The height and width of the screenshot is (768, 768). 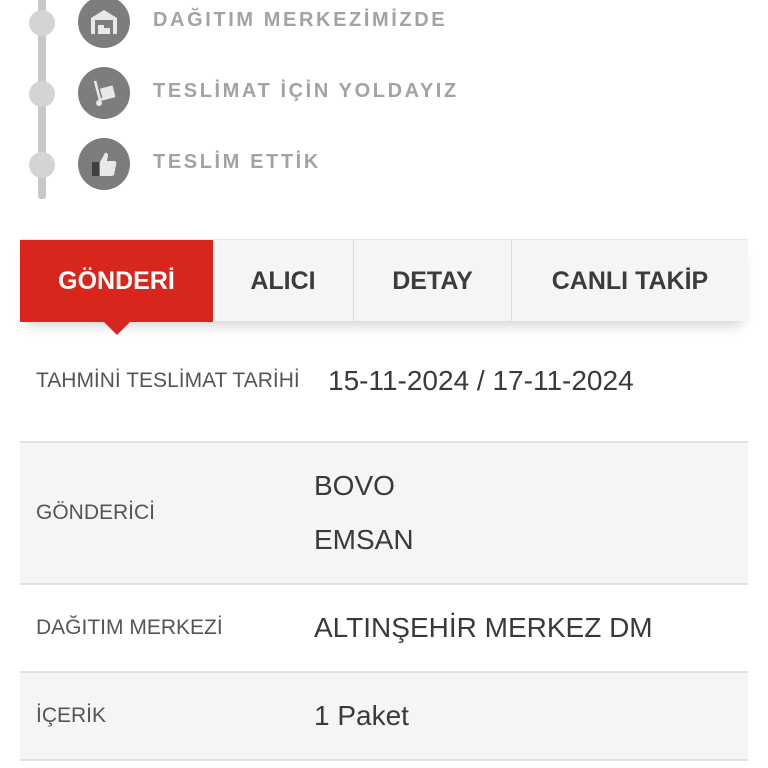 What do you see at coordinates (96, 512) in the screenshot?
I see `info-label: GÖNDERİCİ` at bounding box center [96, 512].